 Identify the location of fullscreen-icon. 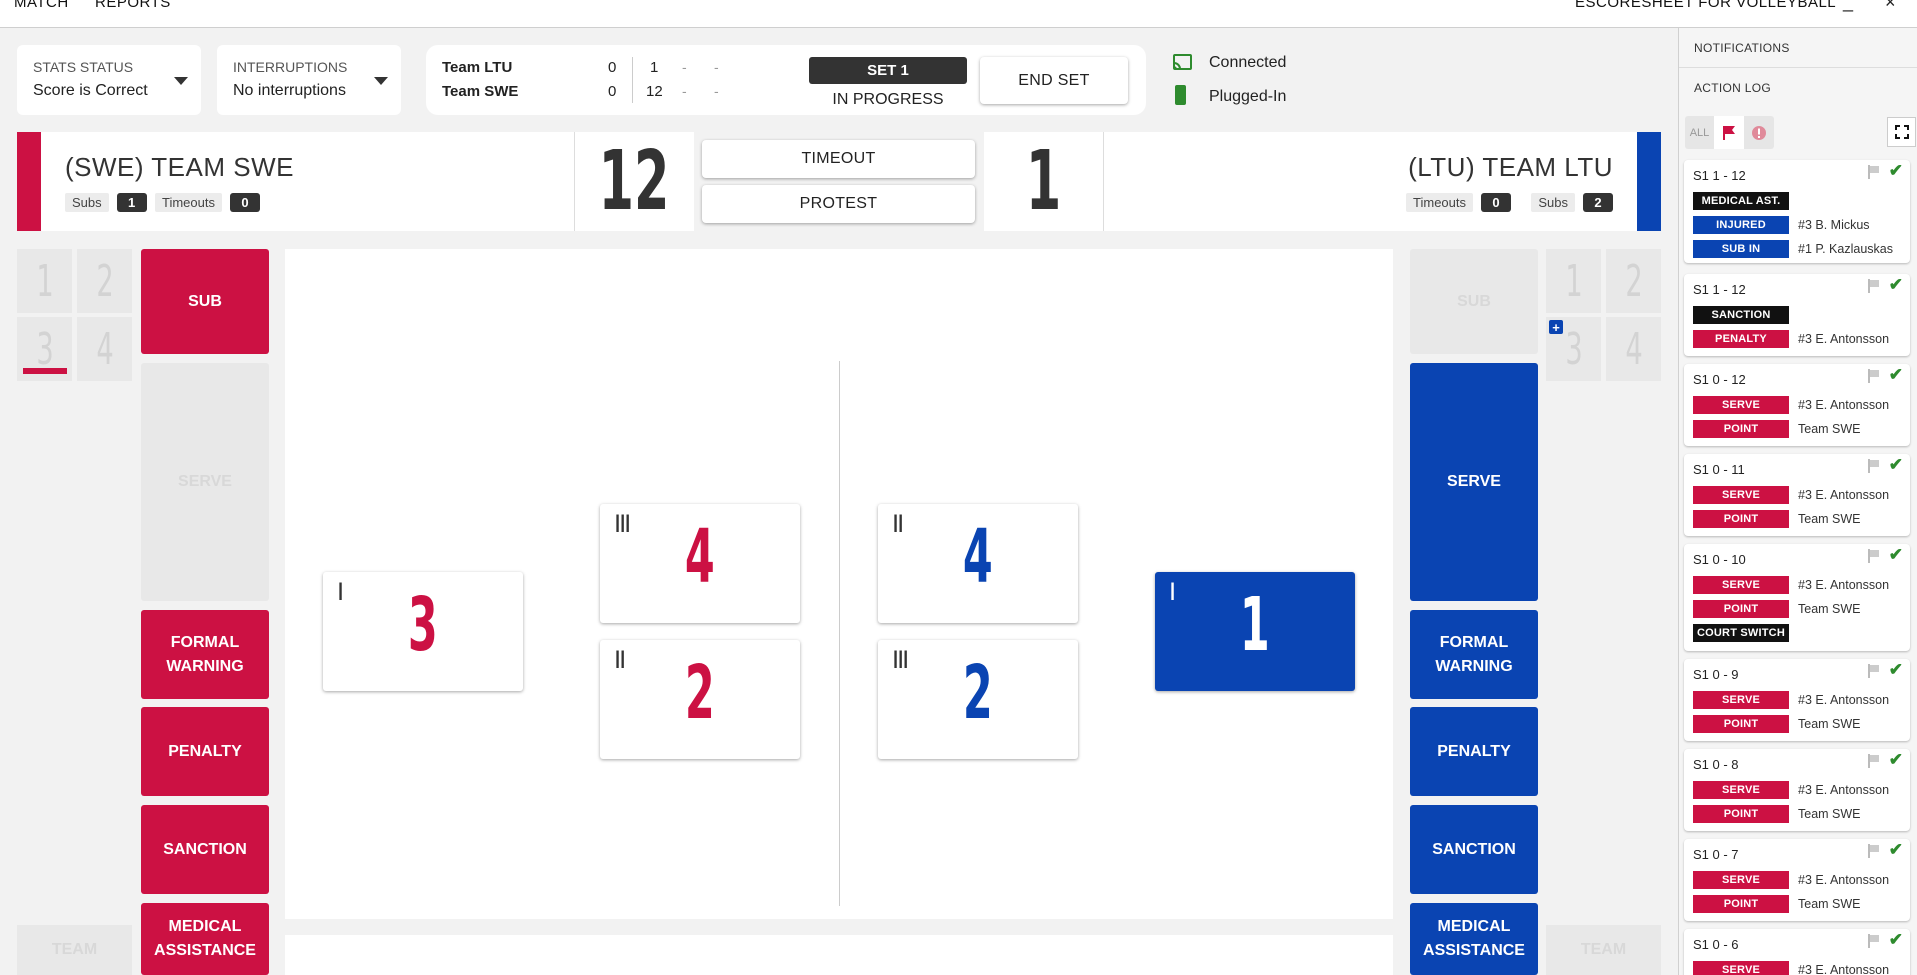
(1901, 132).